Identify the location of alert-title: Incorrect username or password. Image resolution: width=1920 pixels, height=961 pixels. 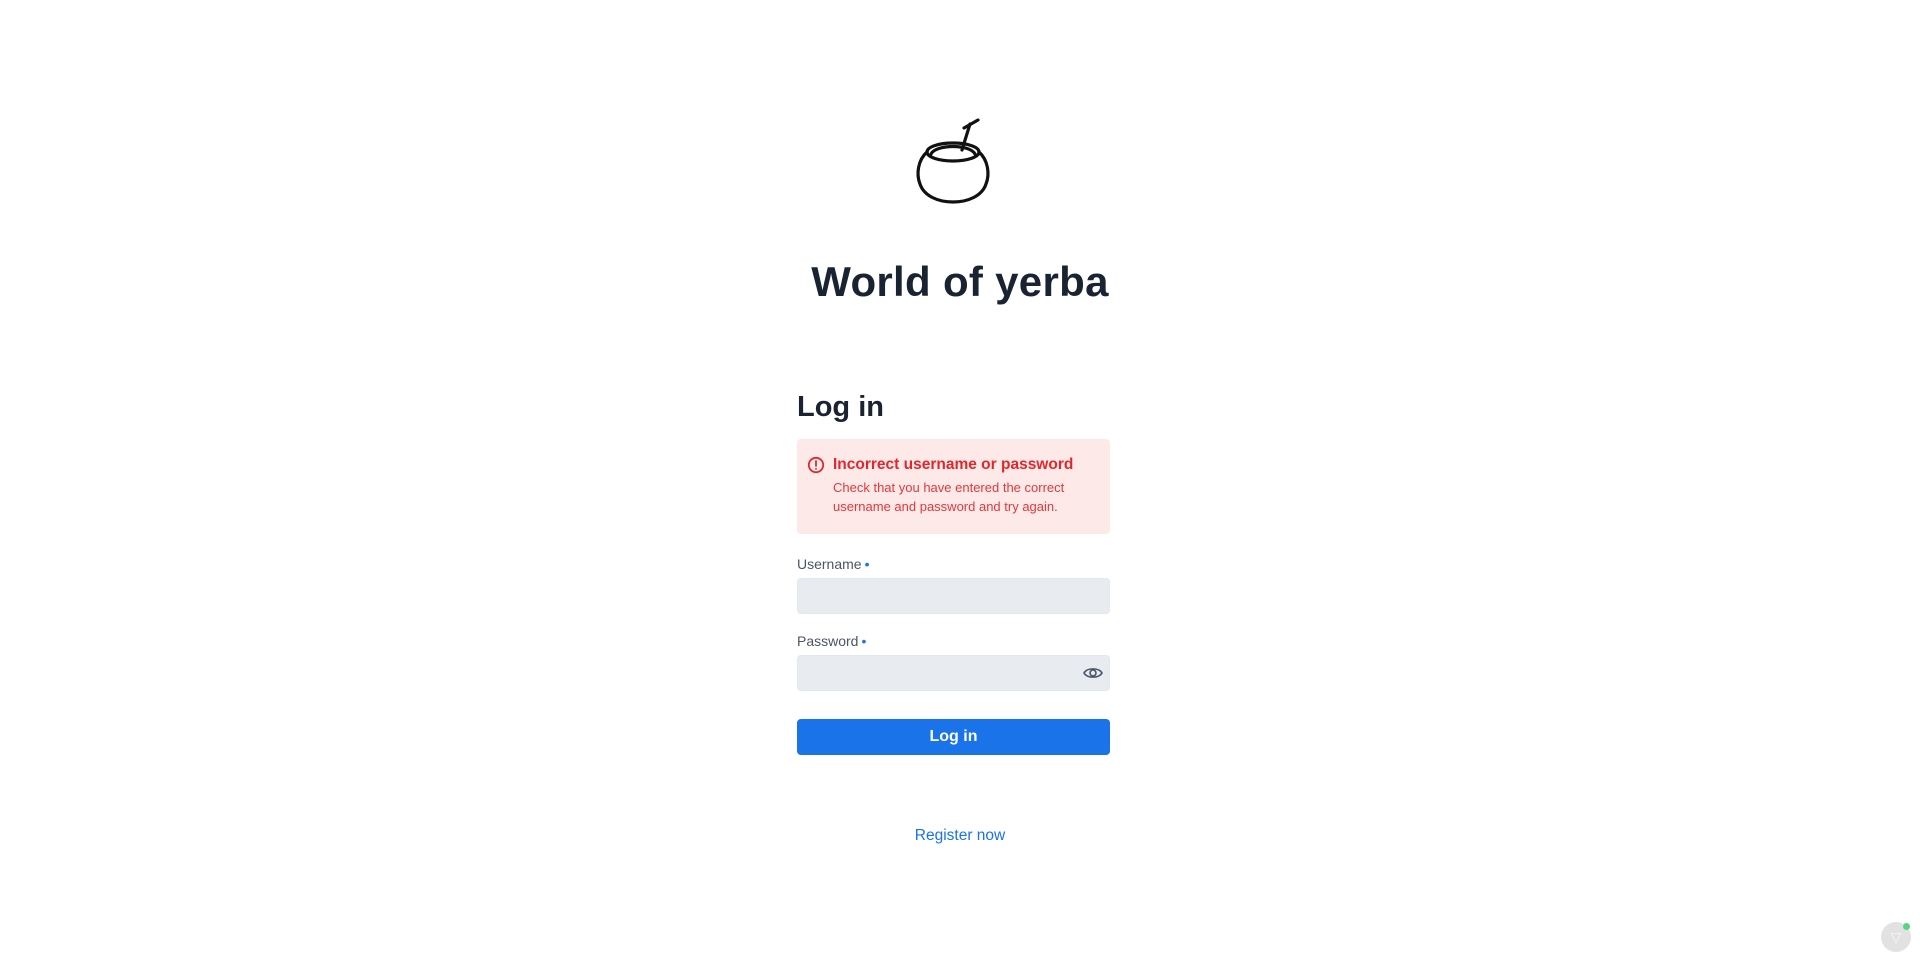
(953, 464).